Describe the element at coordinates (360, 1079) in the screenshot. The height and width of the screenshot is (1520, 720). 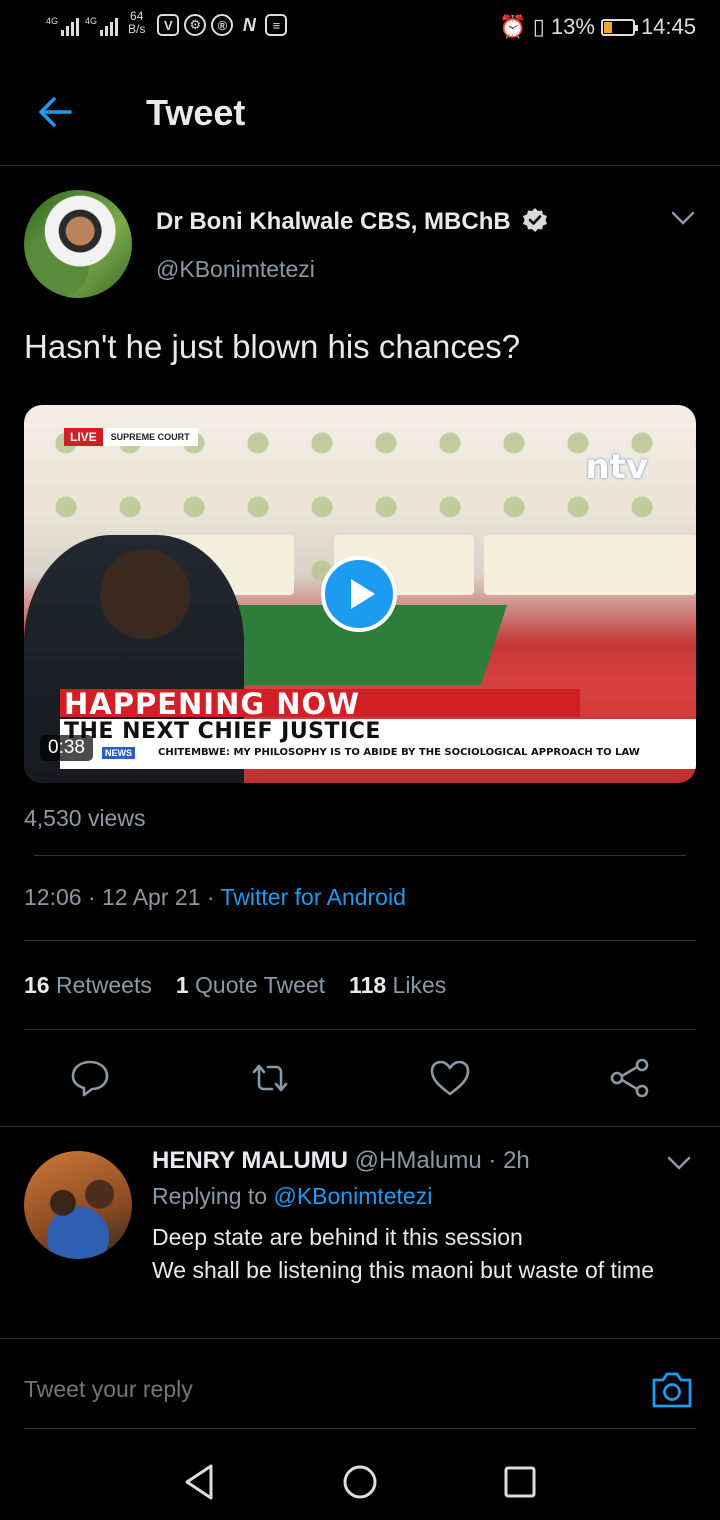
I see `tweet-actions` at that location.